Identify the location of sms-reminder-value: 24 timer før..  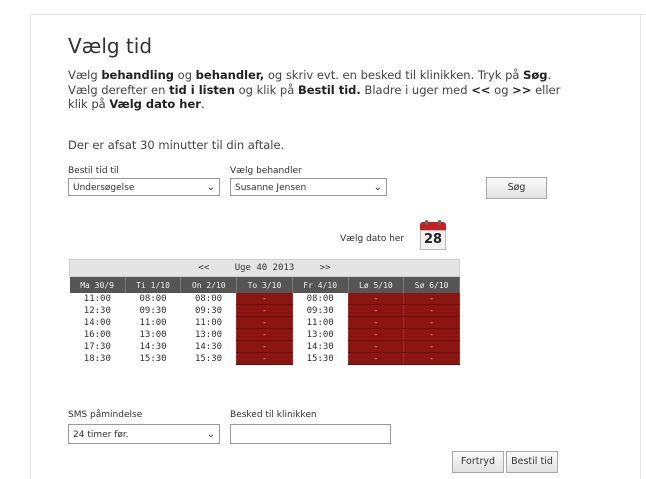
(101, 435).